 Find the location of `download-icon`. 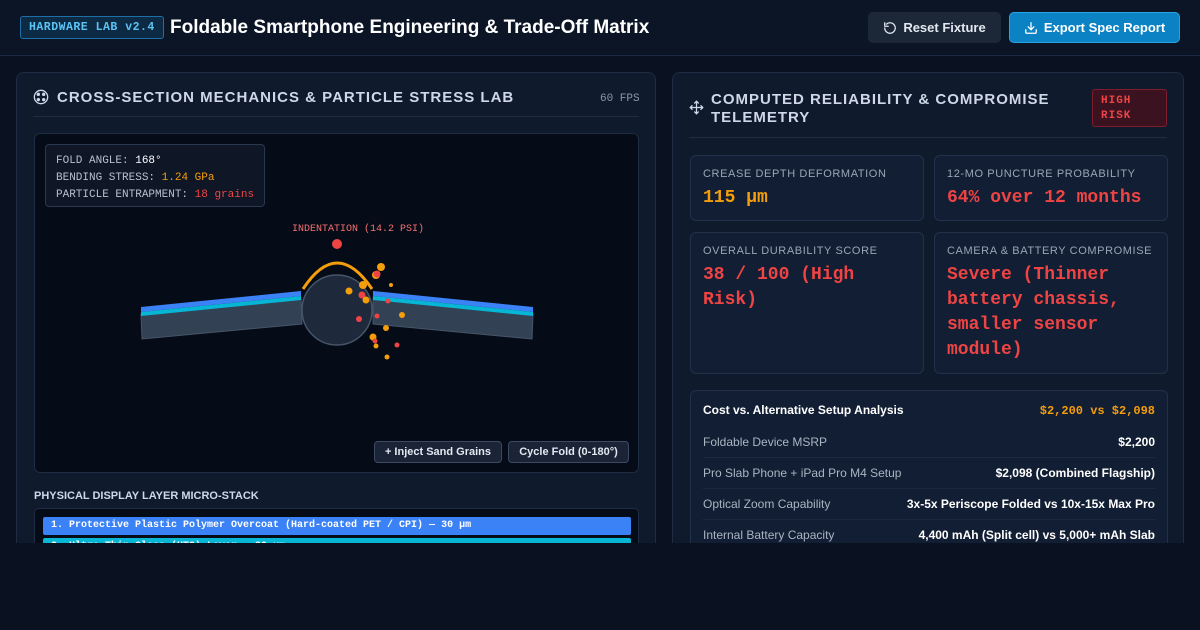

download-icon is located at coordinates (1030, 27).